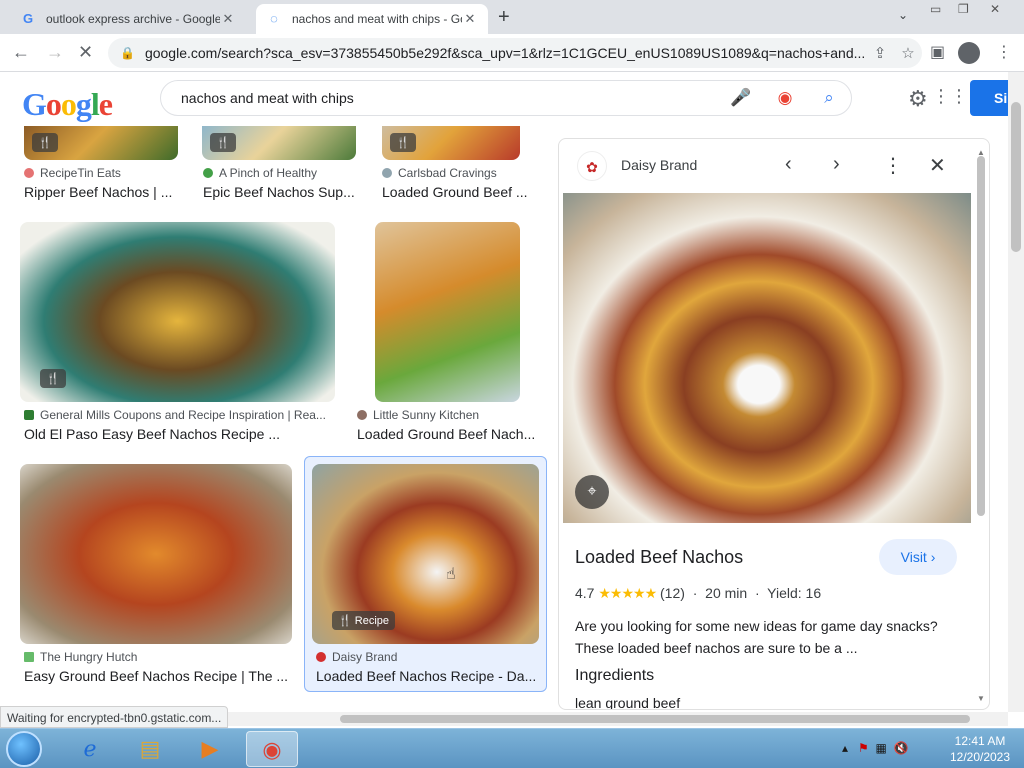  What do you see at coordinates (210, 749) in the screenshot?
I see `media-player-icon: ▶` at bounding box center [210, 749].